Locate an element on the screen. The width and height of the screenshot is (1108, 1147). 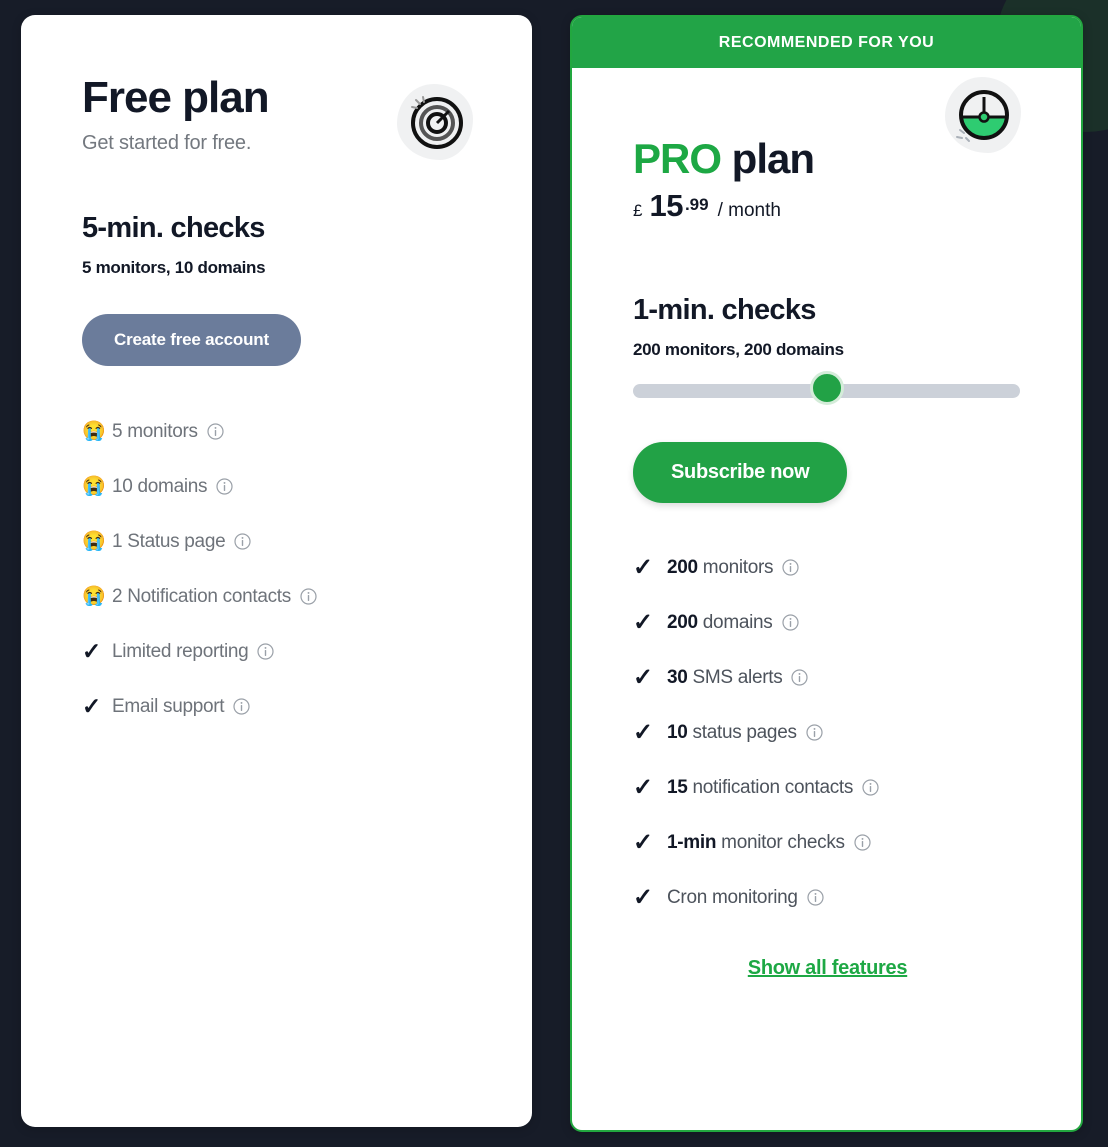
free-plan-header: Free plan Get started for free. is located at coordinates (279, 117).